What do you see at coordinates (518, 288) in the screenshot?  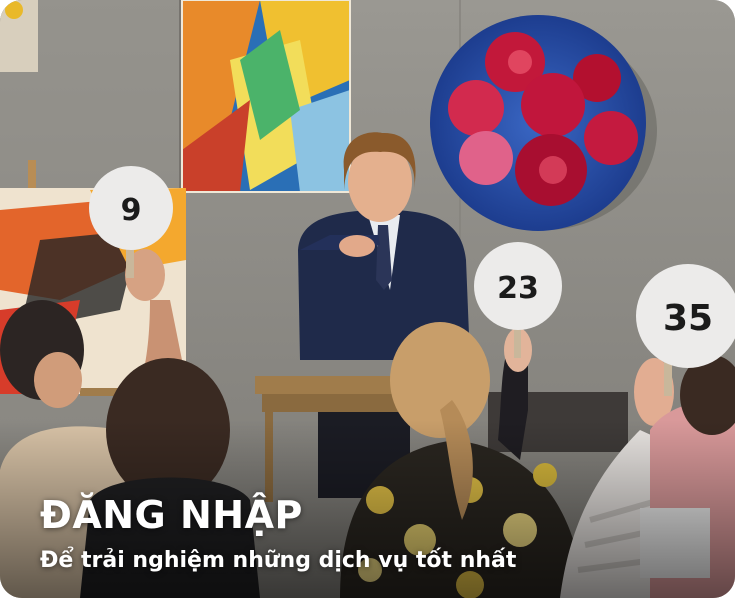 I see `svg-text: 23` at bounding box center [518, 288].